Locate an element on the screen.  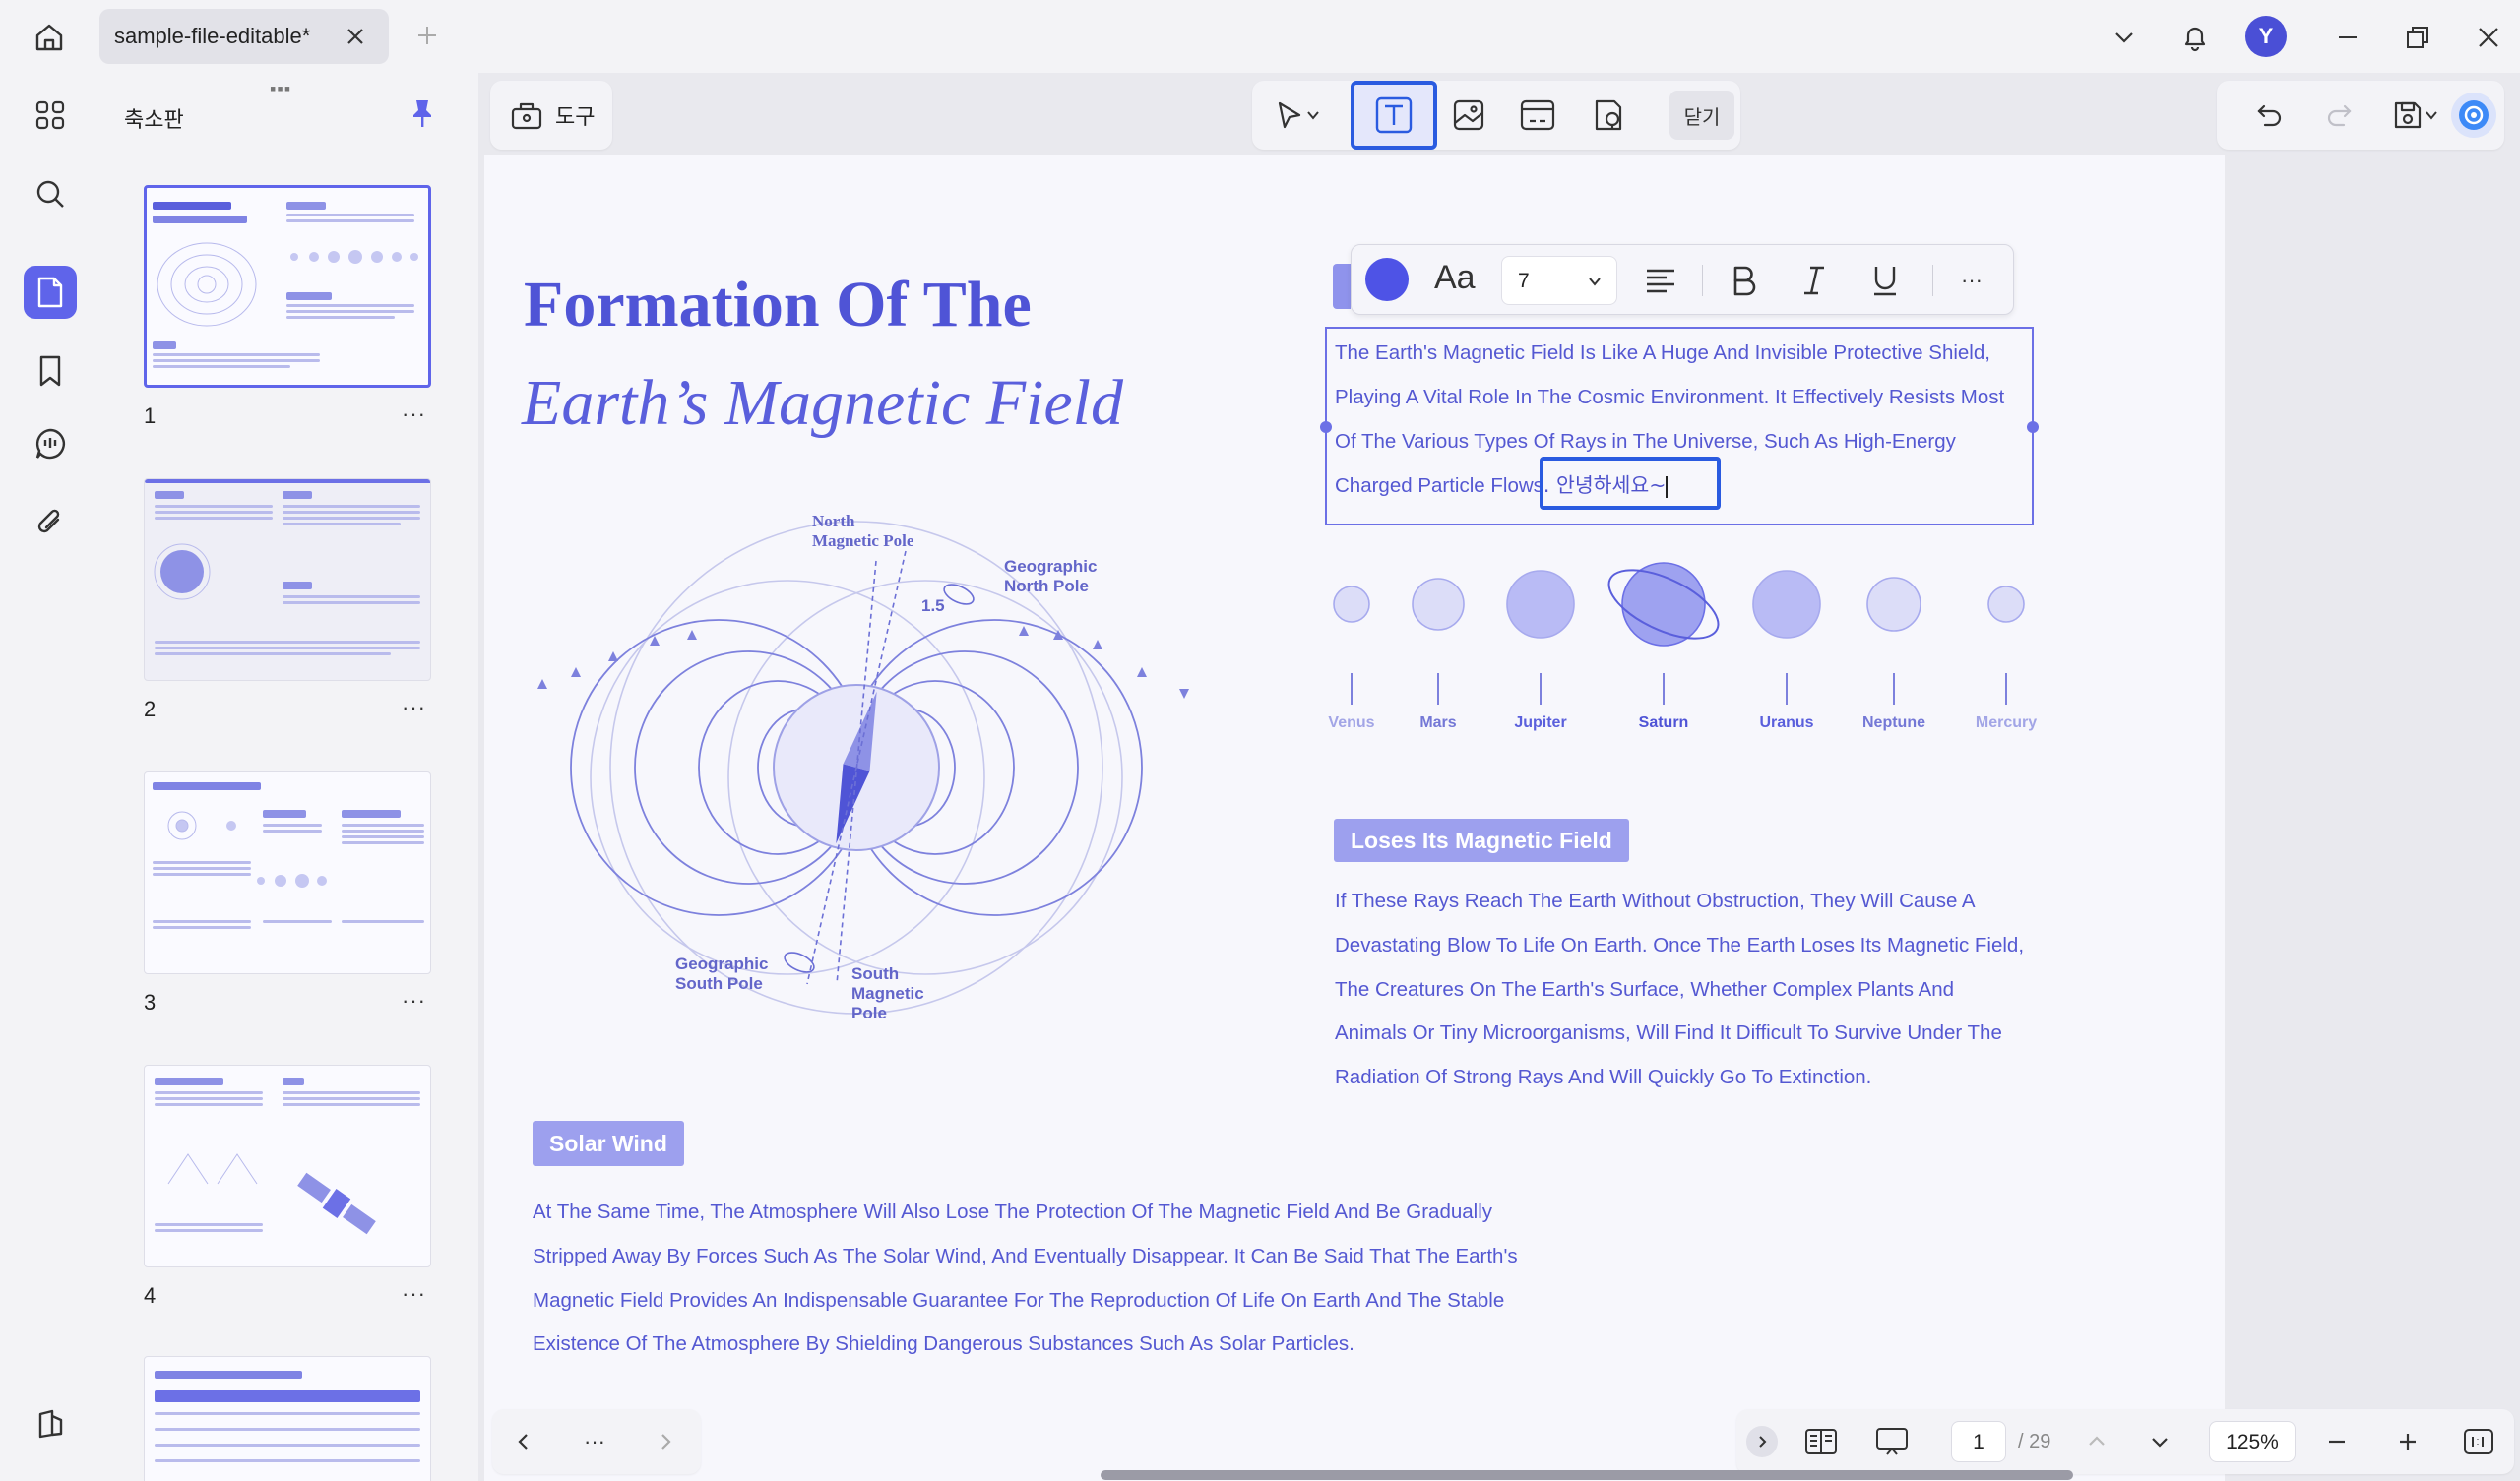
planet-label-uranus: Uranus is located at coordinates (1786, 722).